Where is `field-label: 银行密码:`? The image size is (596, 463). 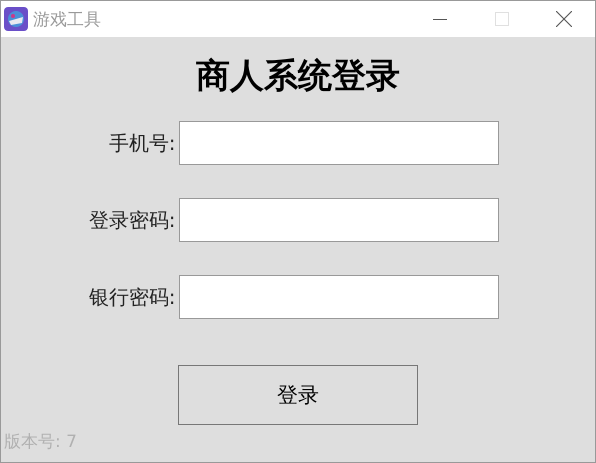
field-label: 银行密码: is located at coordinates (132, 297).